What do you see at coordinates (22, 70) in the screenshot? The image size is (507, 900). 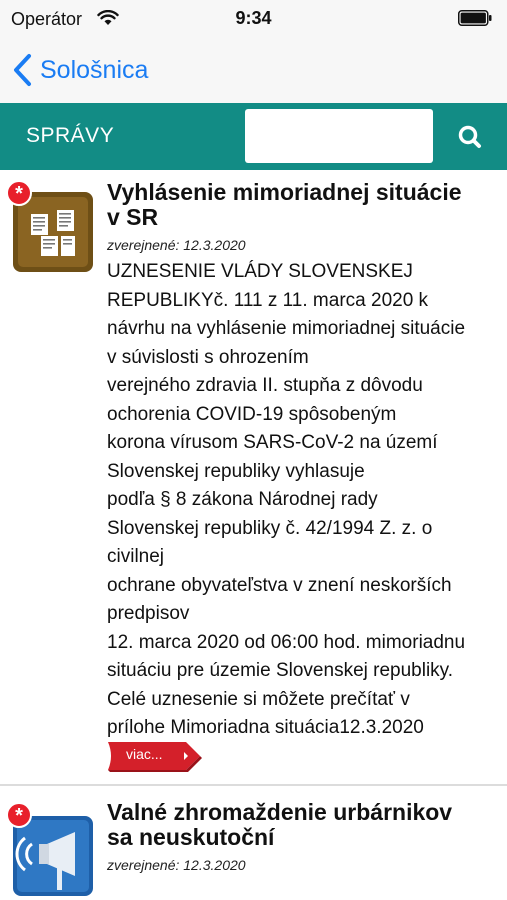 I see `chevron-left-icon` at bounding box center [22, 70].